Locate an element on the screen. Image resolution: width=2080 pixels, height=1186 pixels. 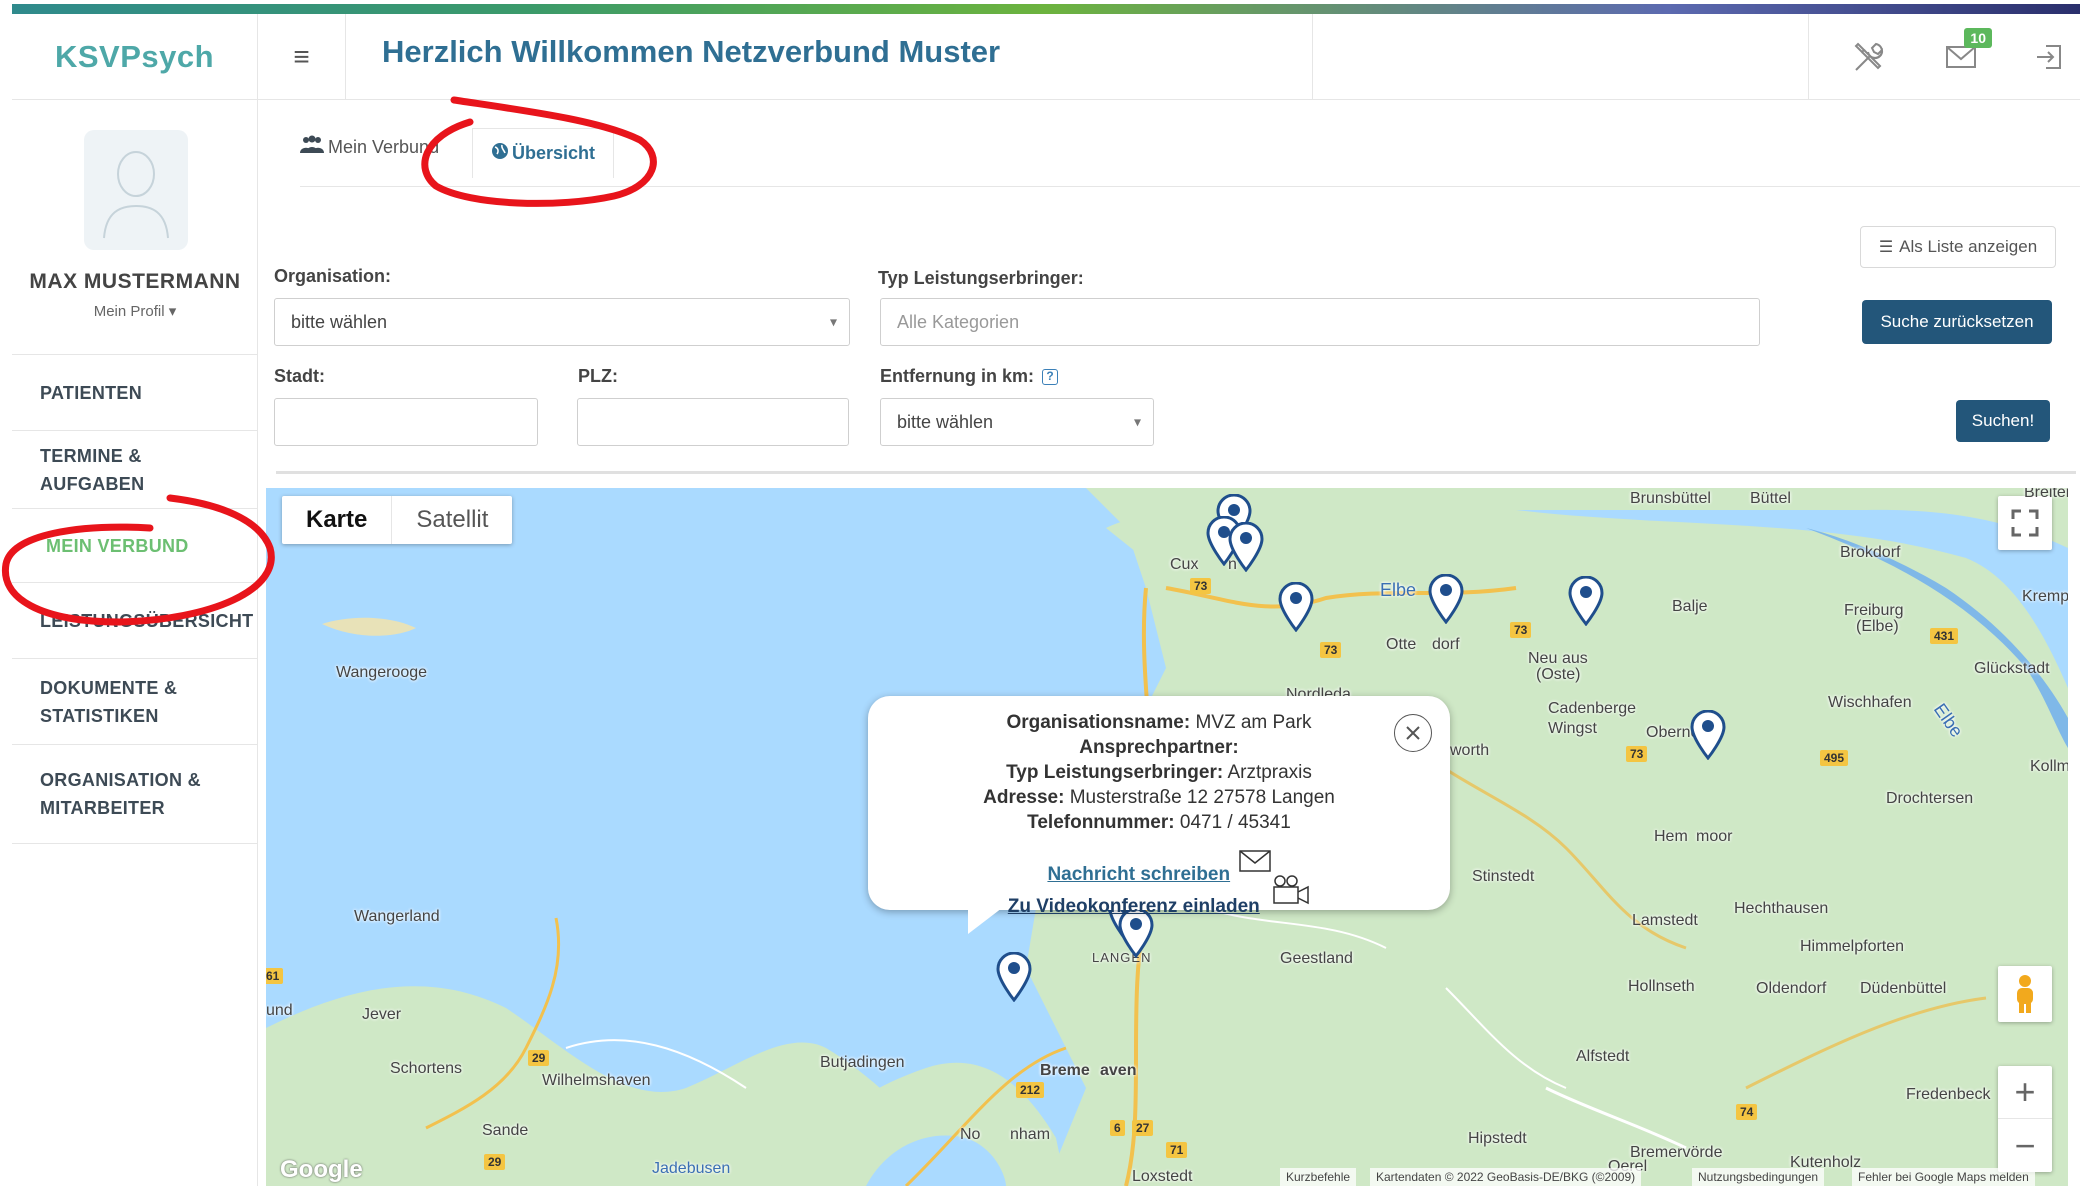
messages-count-badge: 10 is located at coordinates (1978, 38).